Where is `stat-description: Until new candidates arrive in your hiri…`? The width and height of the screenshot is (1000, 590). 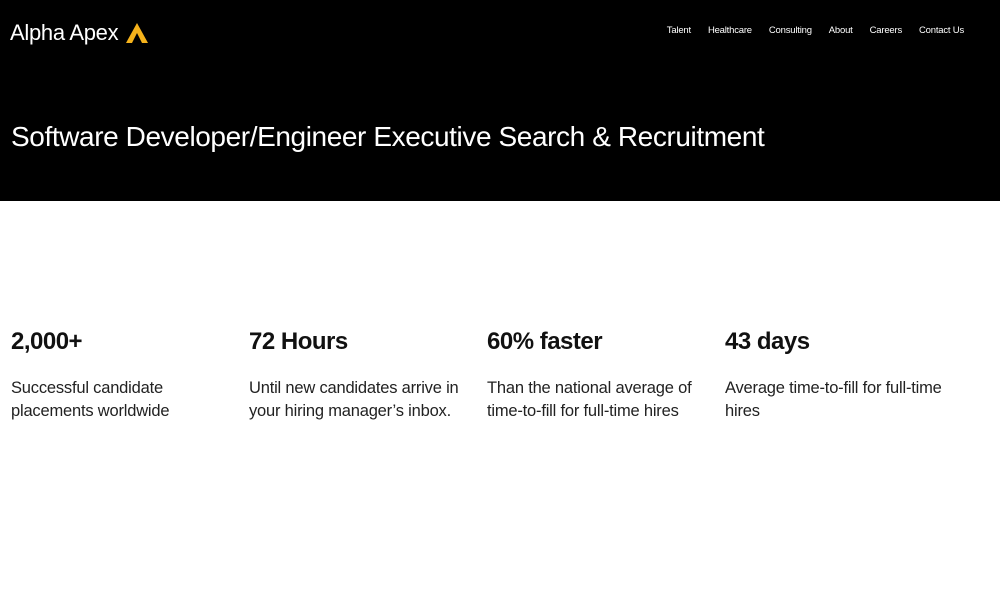
stat-description: Until new candidates arrive in your hiri… is located at coordinates (354, 399).